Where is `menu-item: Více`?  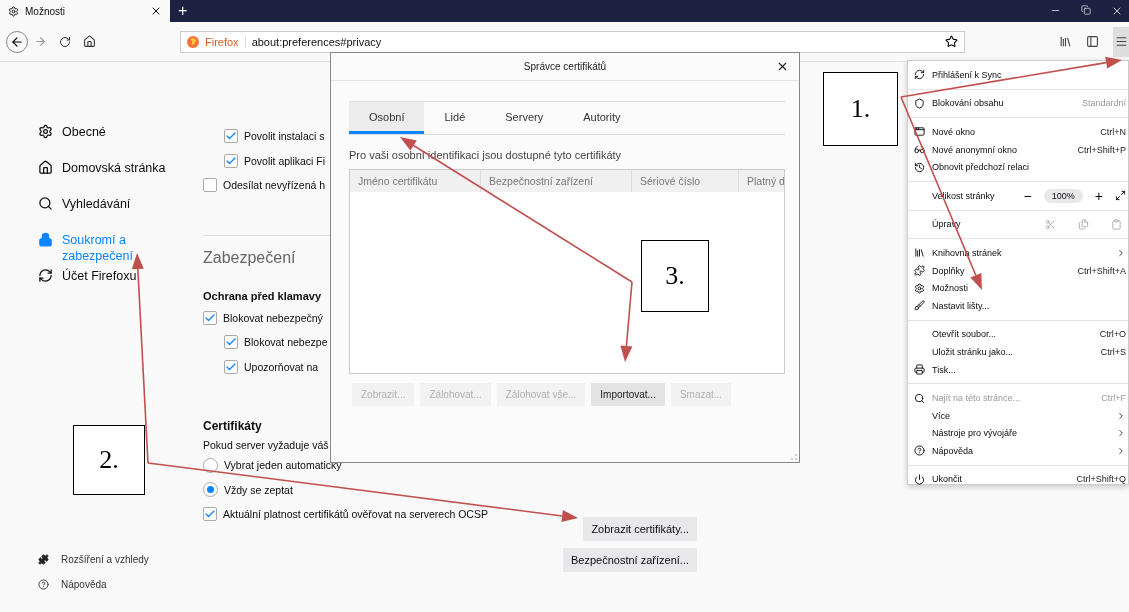 menu-item: Více is located at coordinates (1024, 415).